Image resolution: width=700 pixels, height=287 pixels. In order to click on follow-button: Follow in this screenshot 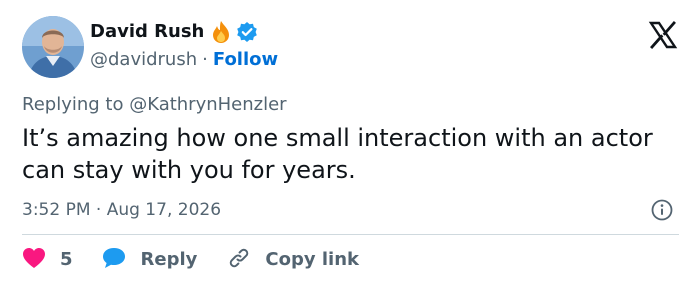, I will do `click(245, 60)`.